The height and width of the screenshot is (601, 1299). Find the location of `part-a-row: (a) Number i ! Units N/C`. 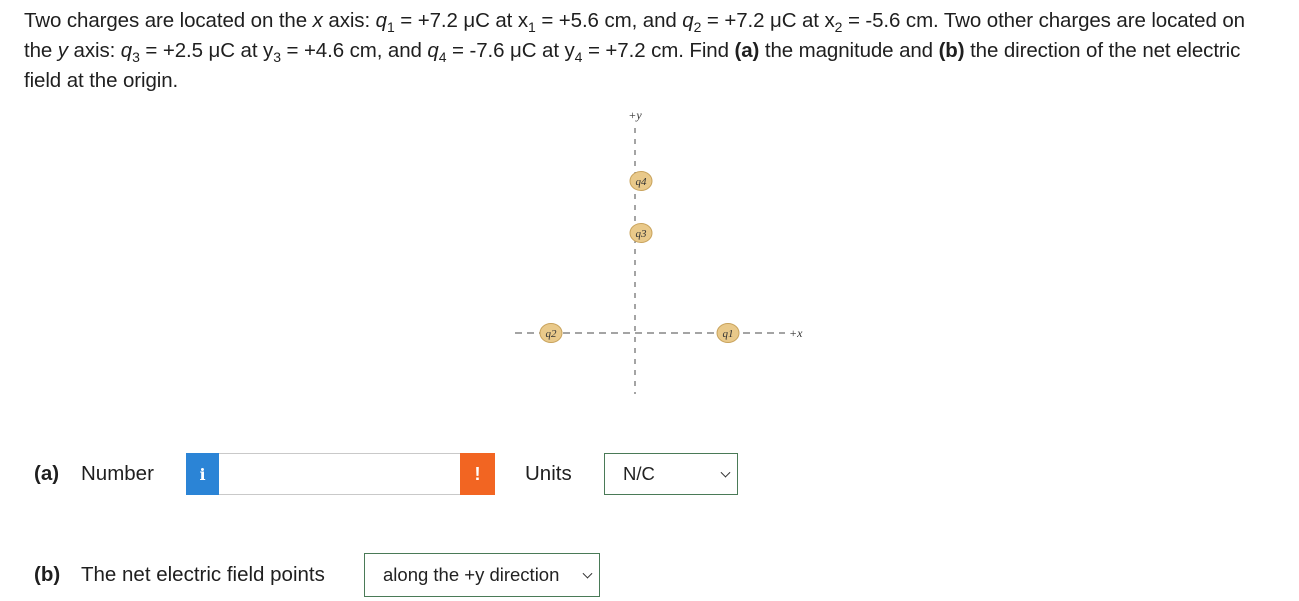

part-a-row: (a) Number i ! Units N/C is located at coordinates (386, 474).